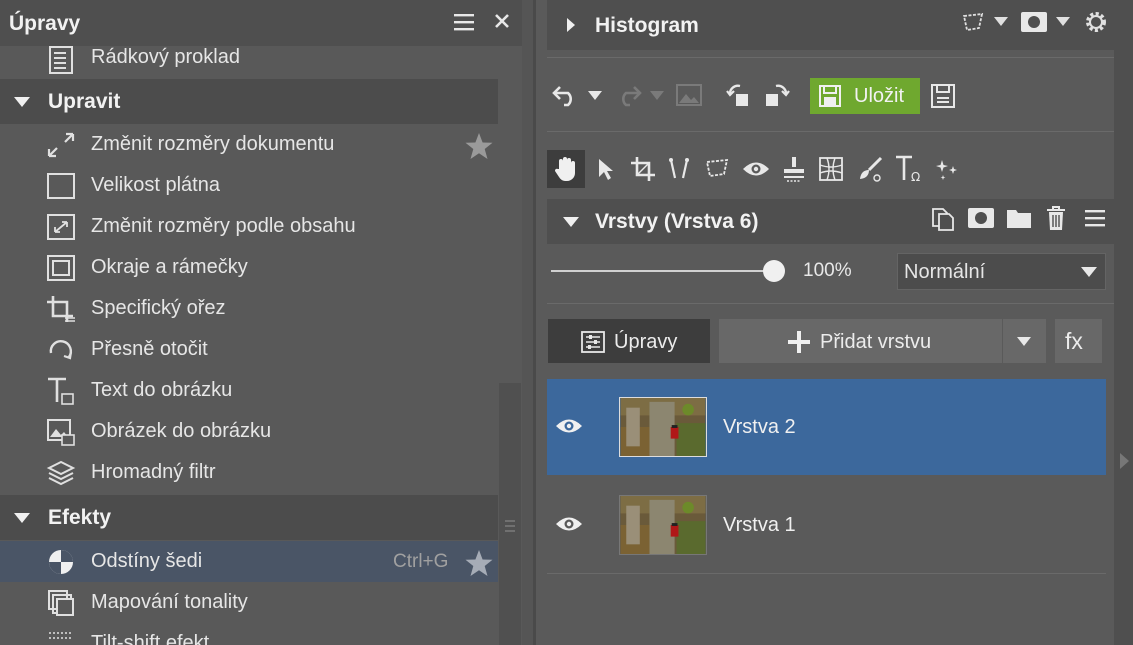 This screenshot has height=645, width=1133. I want to click on text-insert-tool-icon: Ω, so click(909, 169).